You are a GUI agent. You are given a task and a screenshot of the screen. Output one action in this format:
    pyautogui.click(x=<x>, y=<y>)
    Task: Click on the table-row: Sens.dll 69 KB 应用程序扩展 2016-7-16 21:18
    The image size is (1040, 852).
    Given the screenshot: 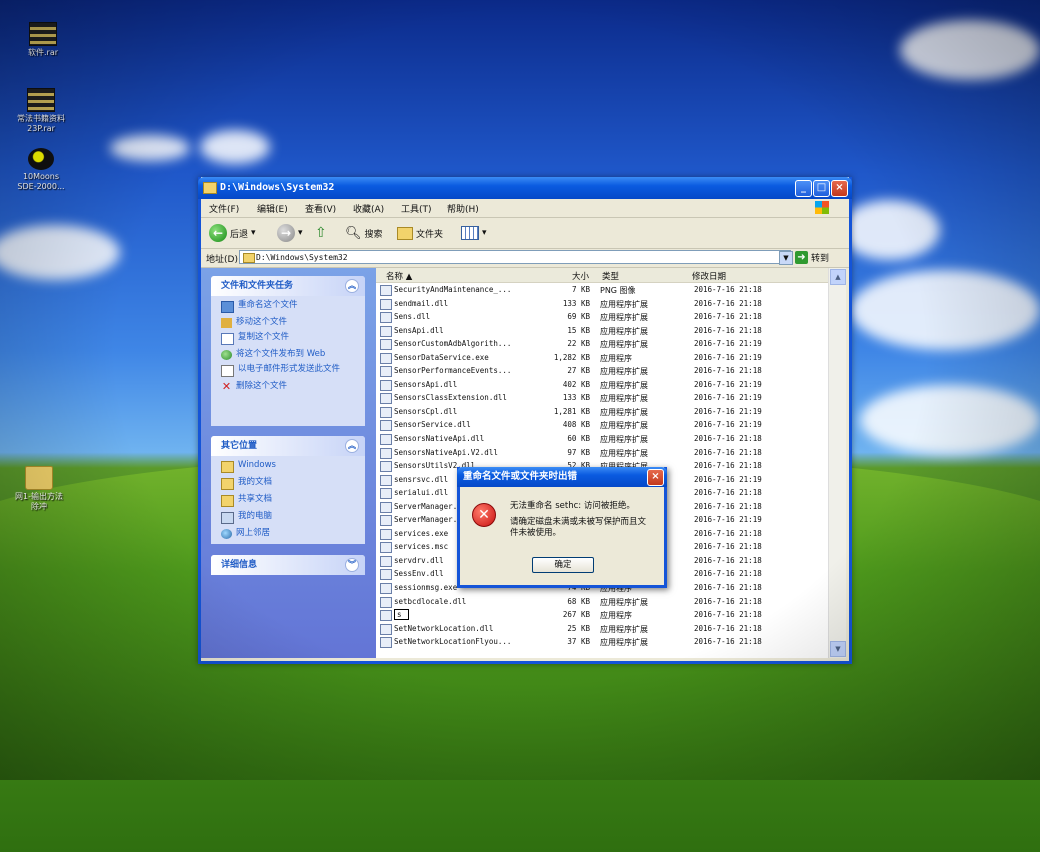 What is the action you would take?
    pyautogui.click(x=602, y=317)
    